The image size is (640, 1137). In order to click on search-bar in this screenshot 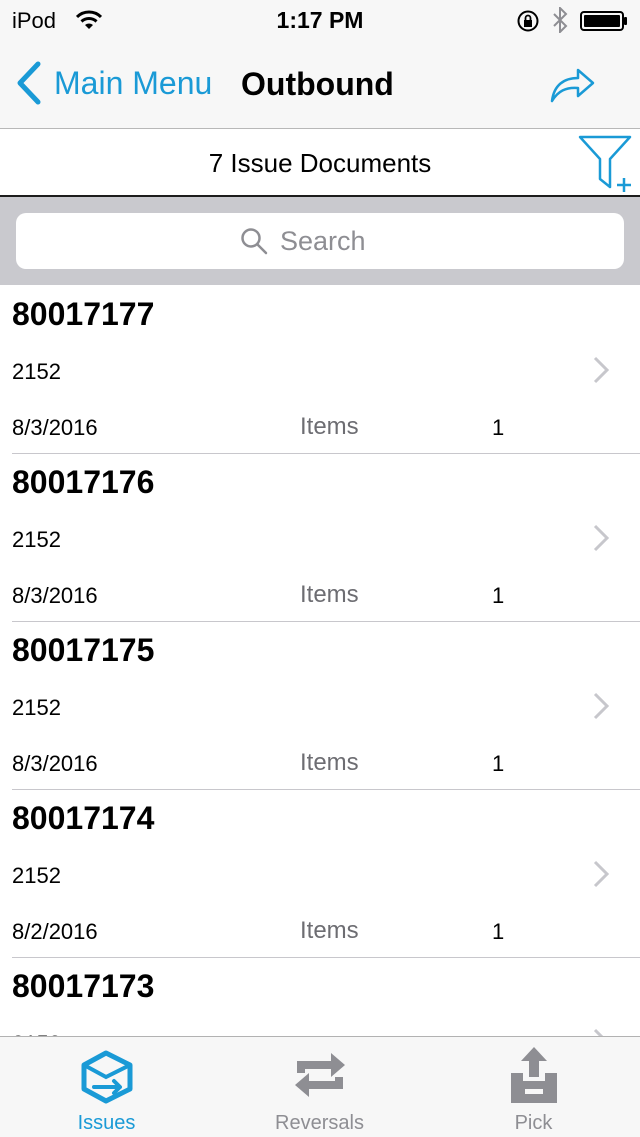, I will do `click(320, 241)`.